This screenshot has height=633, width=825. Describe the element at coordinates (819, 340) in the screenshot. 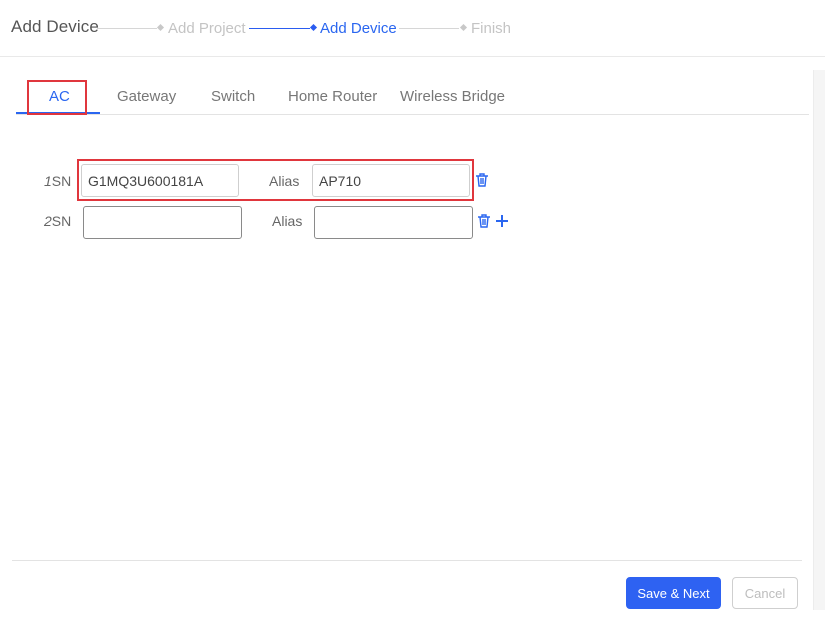

I see `scrollbar` at that location.